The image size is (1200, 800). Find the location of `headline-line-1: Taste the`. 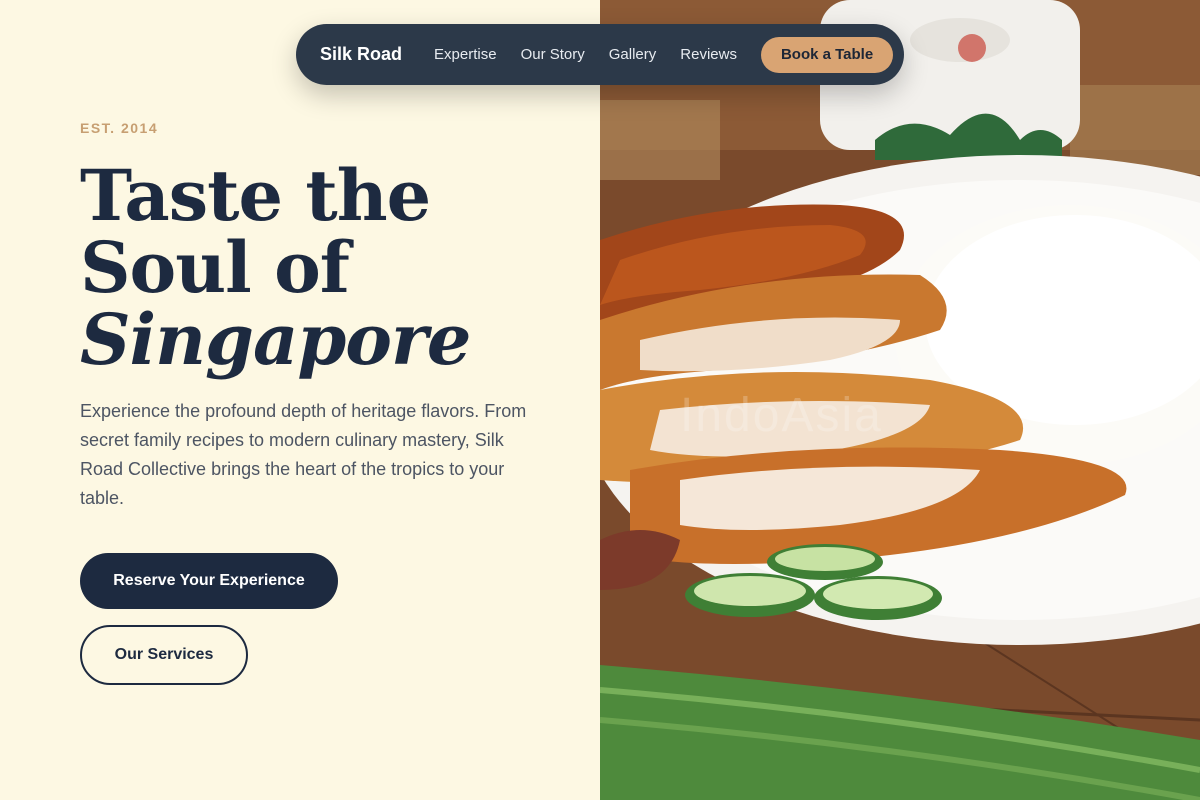

headline-line-1: Taste the is located at coordinates (255, 195).